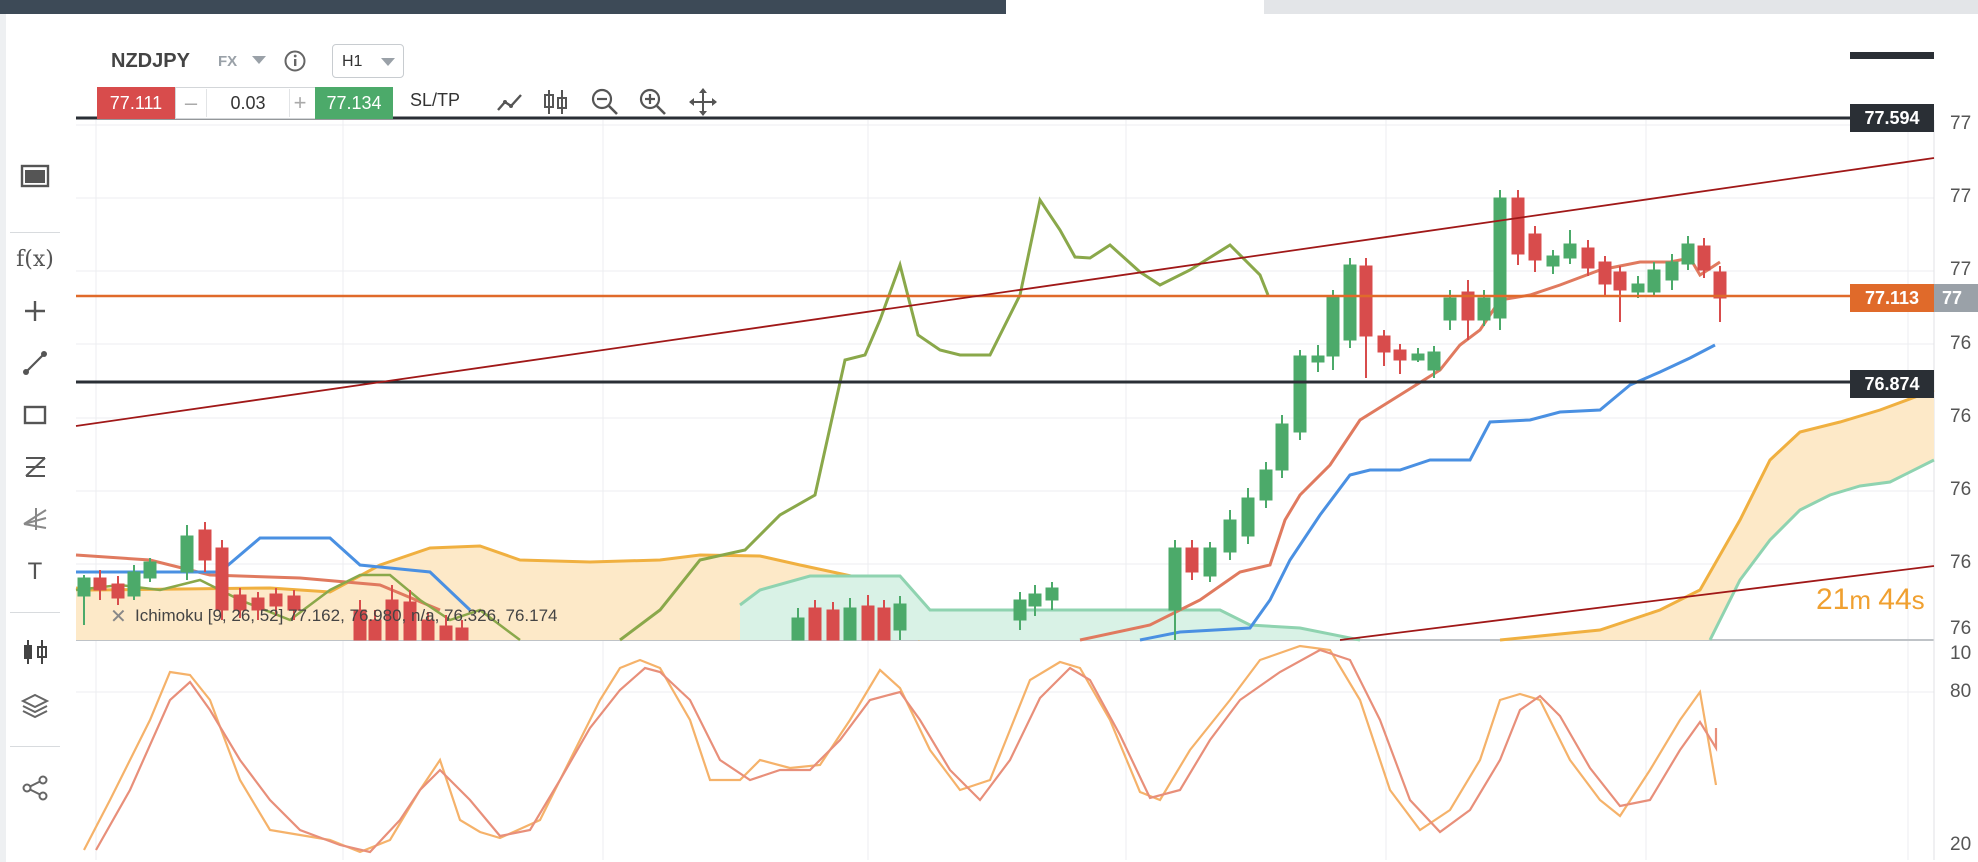  Describe the element at coordinates (653, 102) in the screenshot. I see `zoom-in-icon` at that location.